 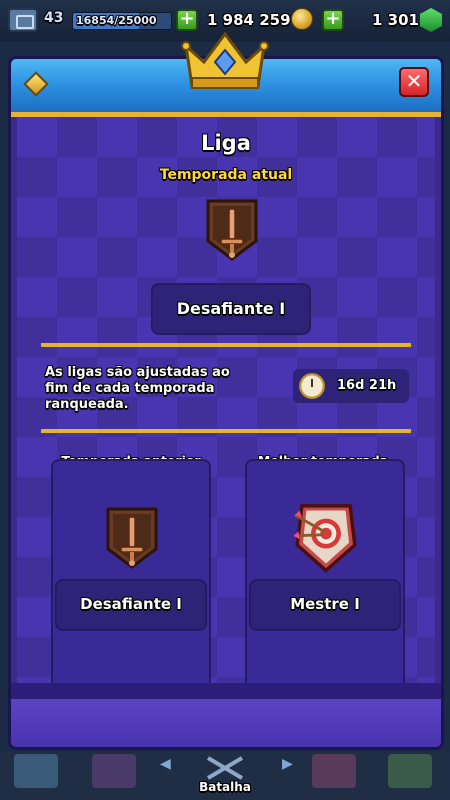 I want to click on modal-title: Liga, so click(x=226, y=143).